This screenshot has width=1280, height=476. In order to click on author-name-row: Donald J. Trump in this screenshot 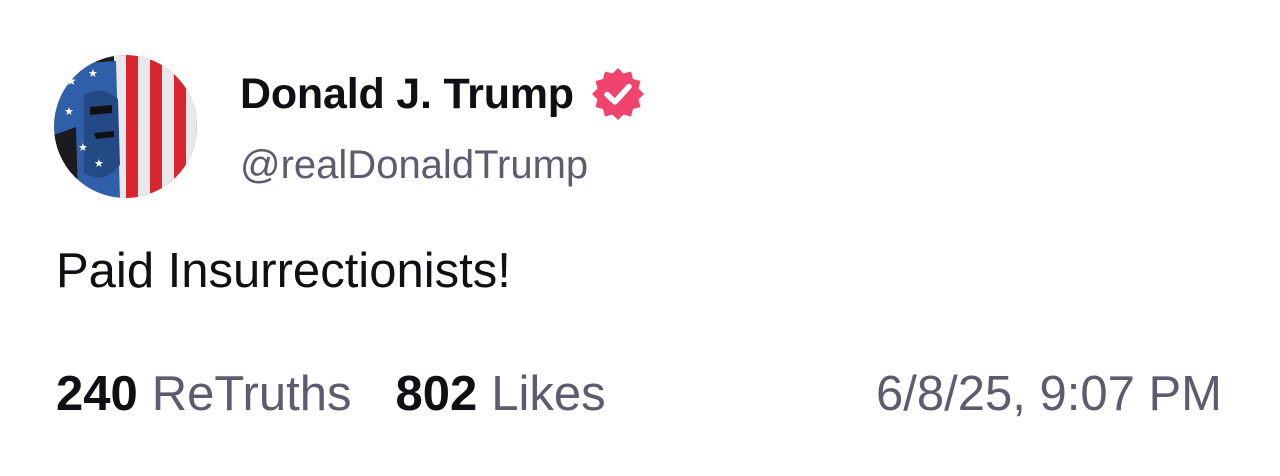, I will do `click(443, 94)`.